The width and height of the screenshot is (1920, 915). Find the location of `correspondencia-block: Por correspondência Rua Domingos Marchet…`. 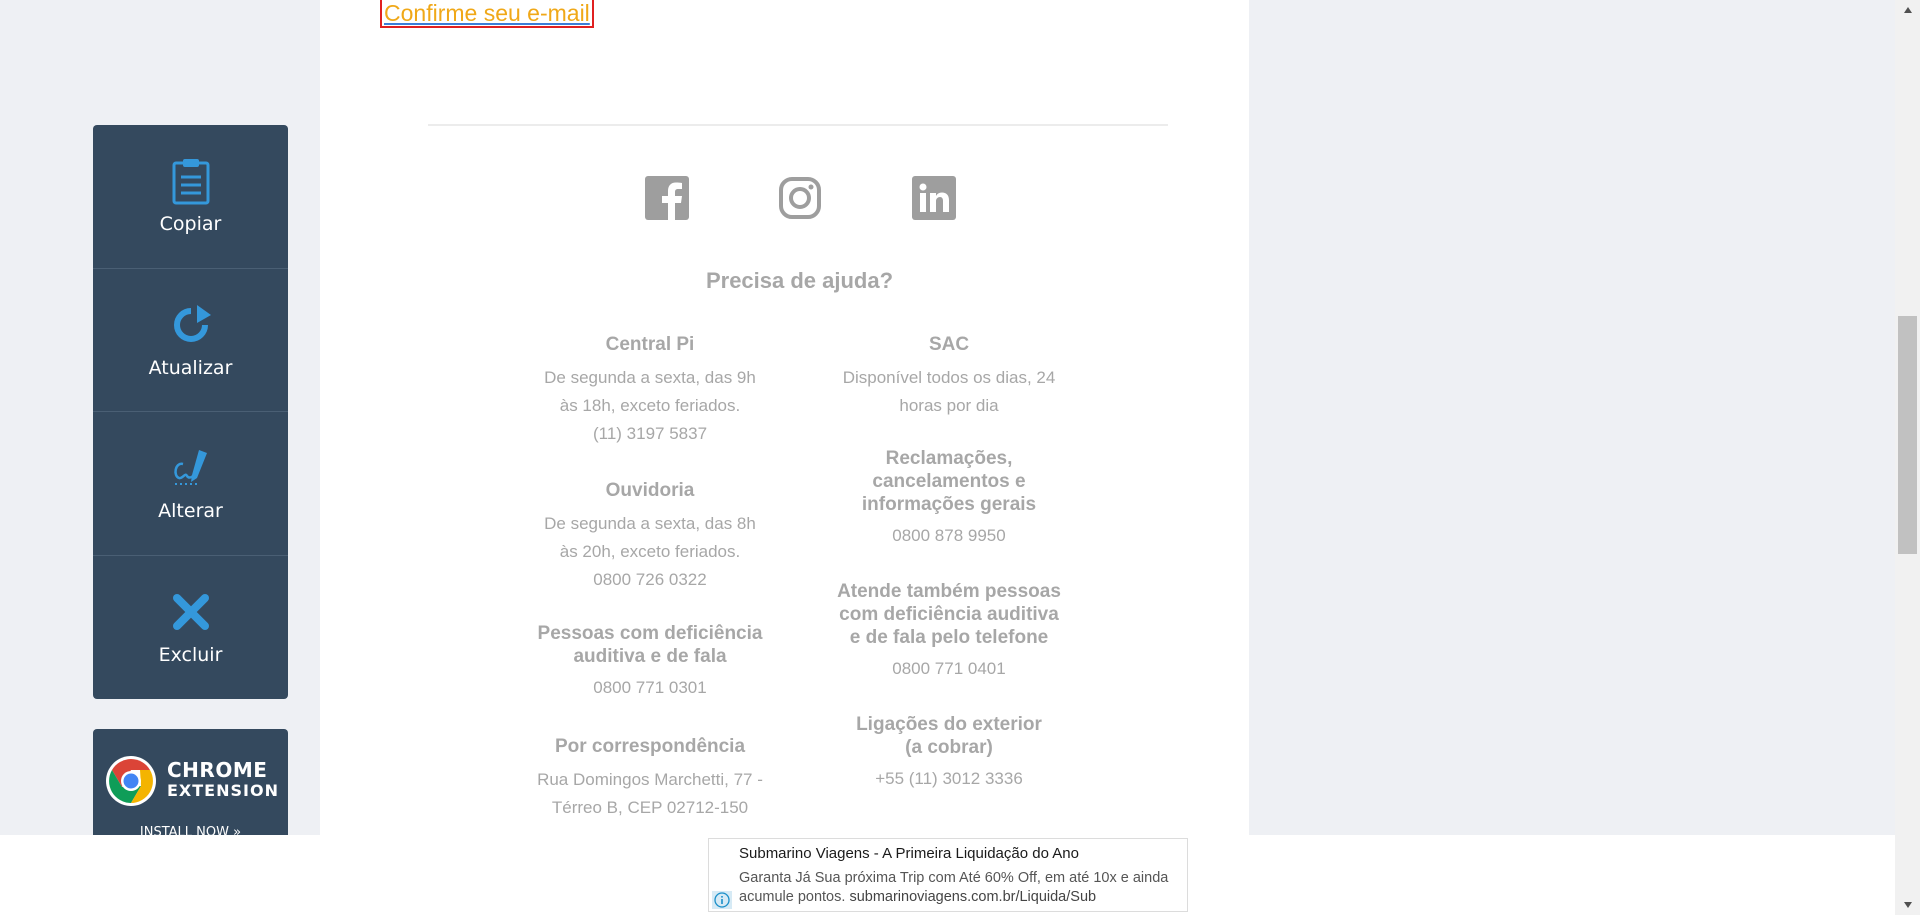

correspondencia-block: Por correspondência Rua Domingos Marchet… is located at coordinates (650, 778).